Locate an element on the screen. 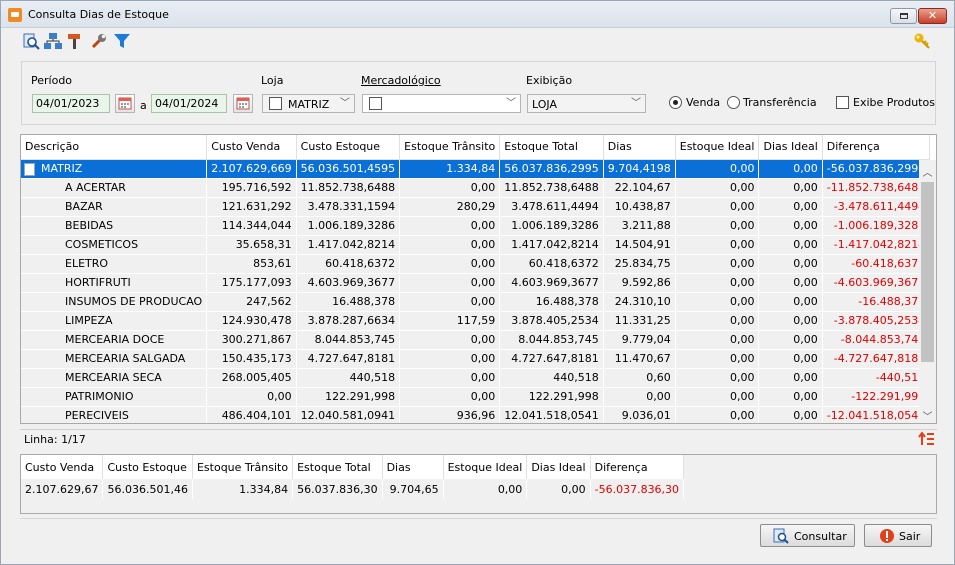 This screenshot has width=955, height=565. calendar-icon is located at coordinates (125, 103).